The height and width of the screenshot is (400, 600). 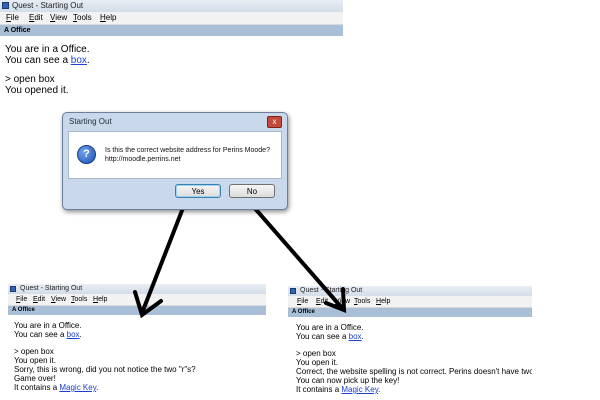 What do you see at coordinates (297, 256) in the screenshot?
I see `arrow-no-line` at bounding box center [297, 256].